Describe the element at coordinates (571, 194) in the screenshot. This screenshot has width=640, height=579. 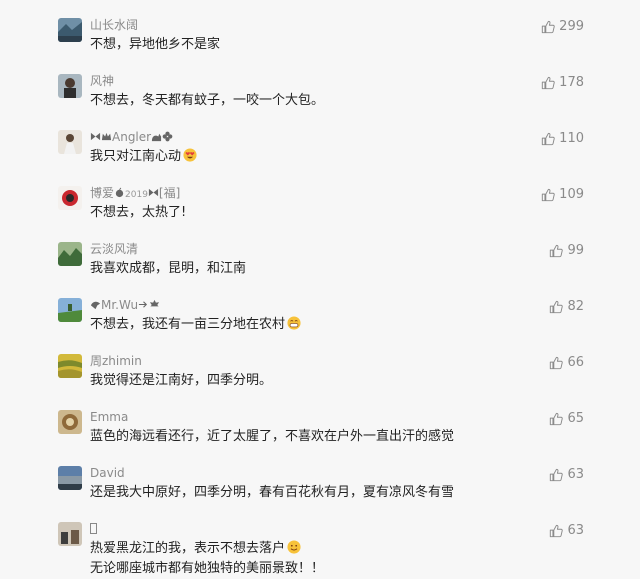
I see `like-count: 109` at that location.